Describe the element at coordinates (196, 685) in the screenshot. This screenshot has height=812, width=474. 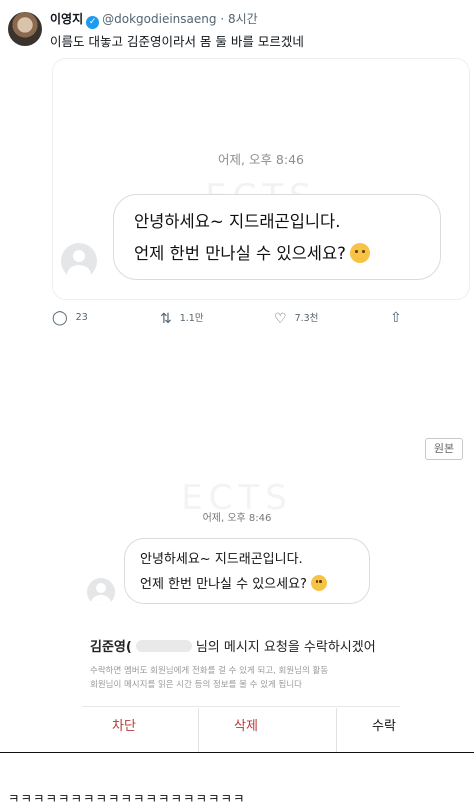
I see `sheet-description-2: 회원님이 메시지를 읽은 시간 등의 정보를 볼 수 있게 됩니다` at that location.